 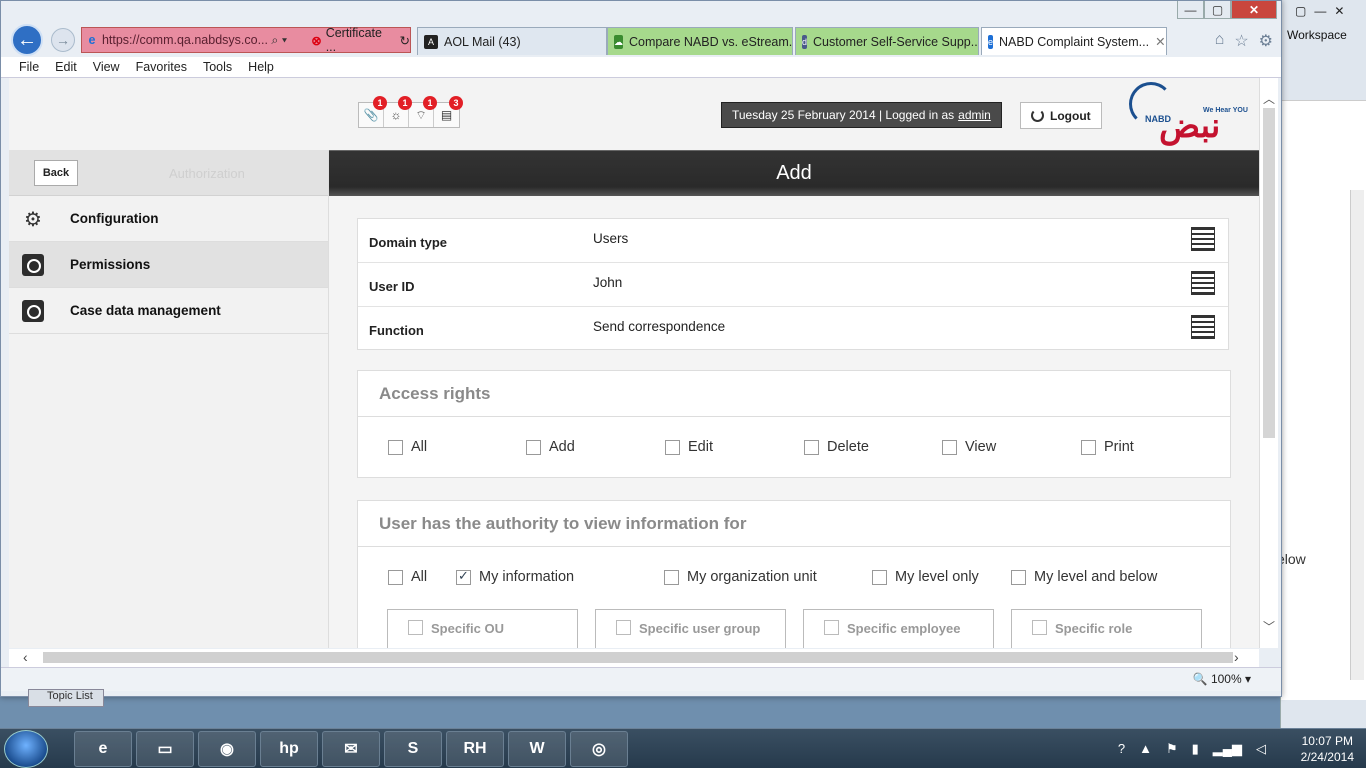 I want to click on menu-tools: Tools, so click(x=217, y=67).